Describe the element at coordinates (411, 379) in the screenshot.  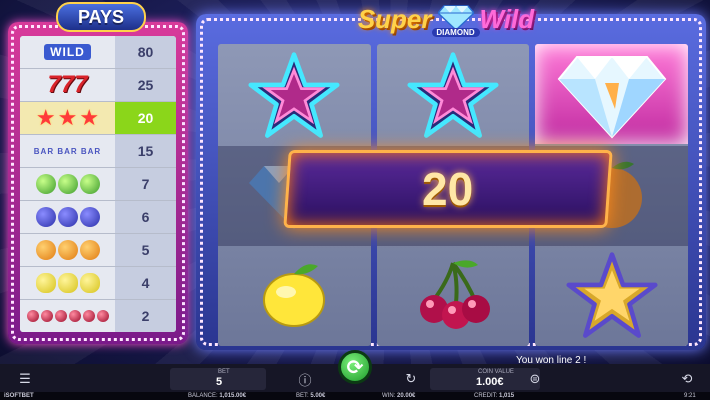
I see `autoplay-icon: ↻` at that location.